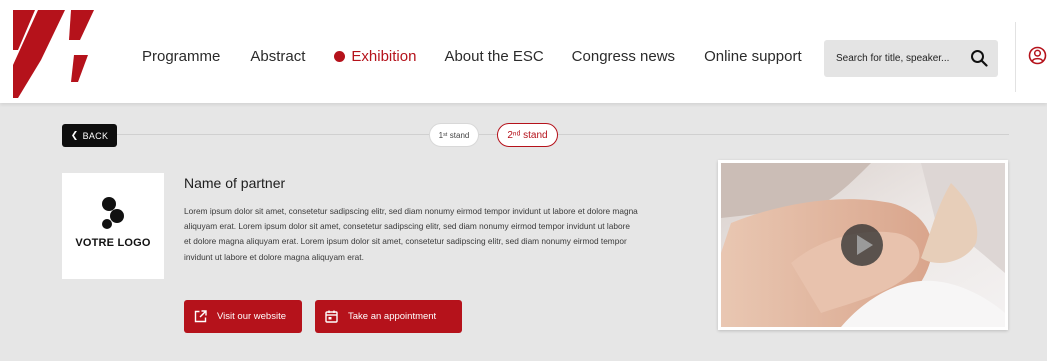 The height and width of the screenshot is (361, 1047). I want to click on partner-logo-text: VOTRE LOGO, so click(113, 243).